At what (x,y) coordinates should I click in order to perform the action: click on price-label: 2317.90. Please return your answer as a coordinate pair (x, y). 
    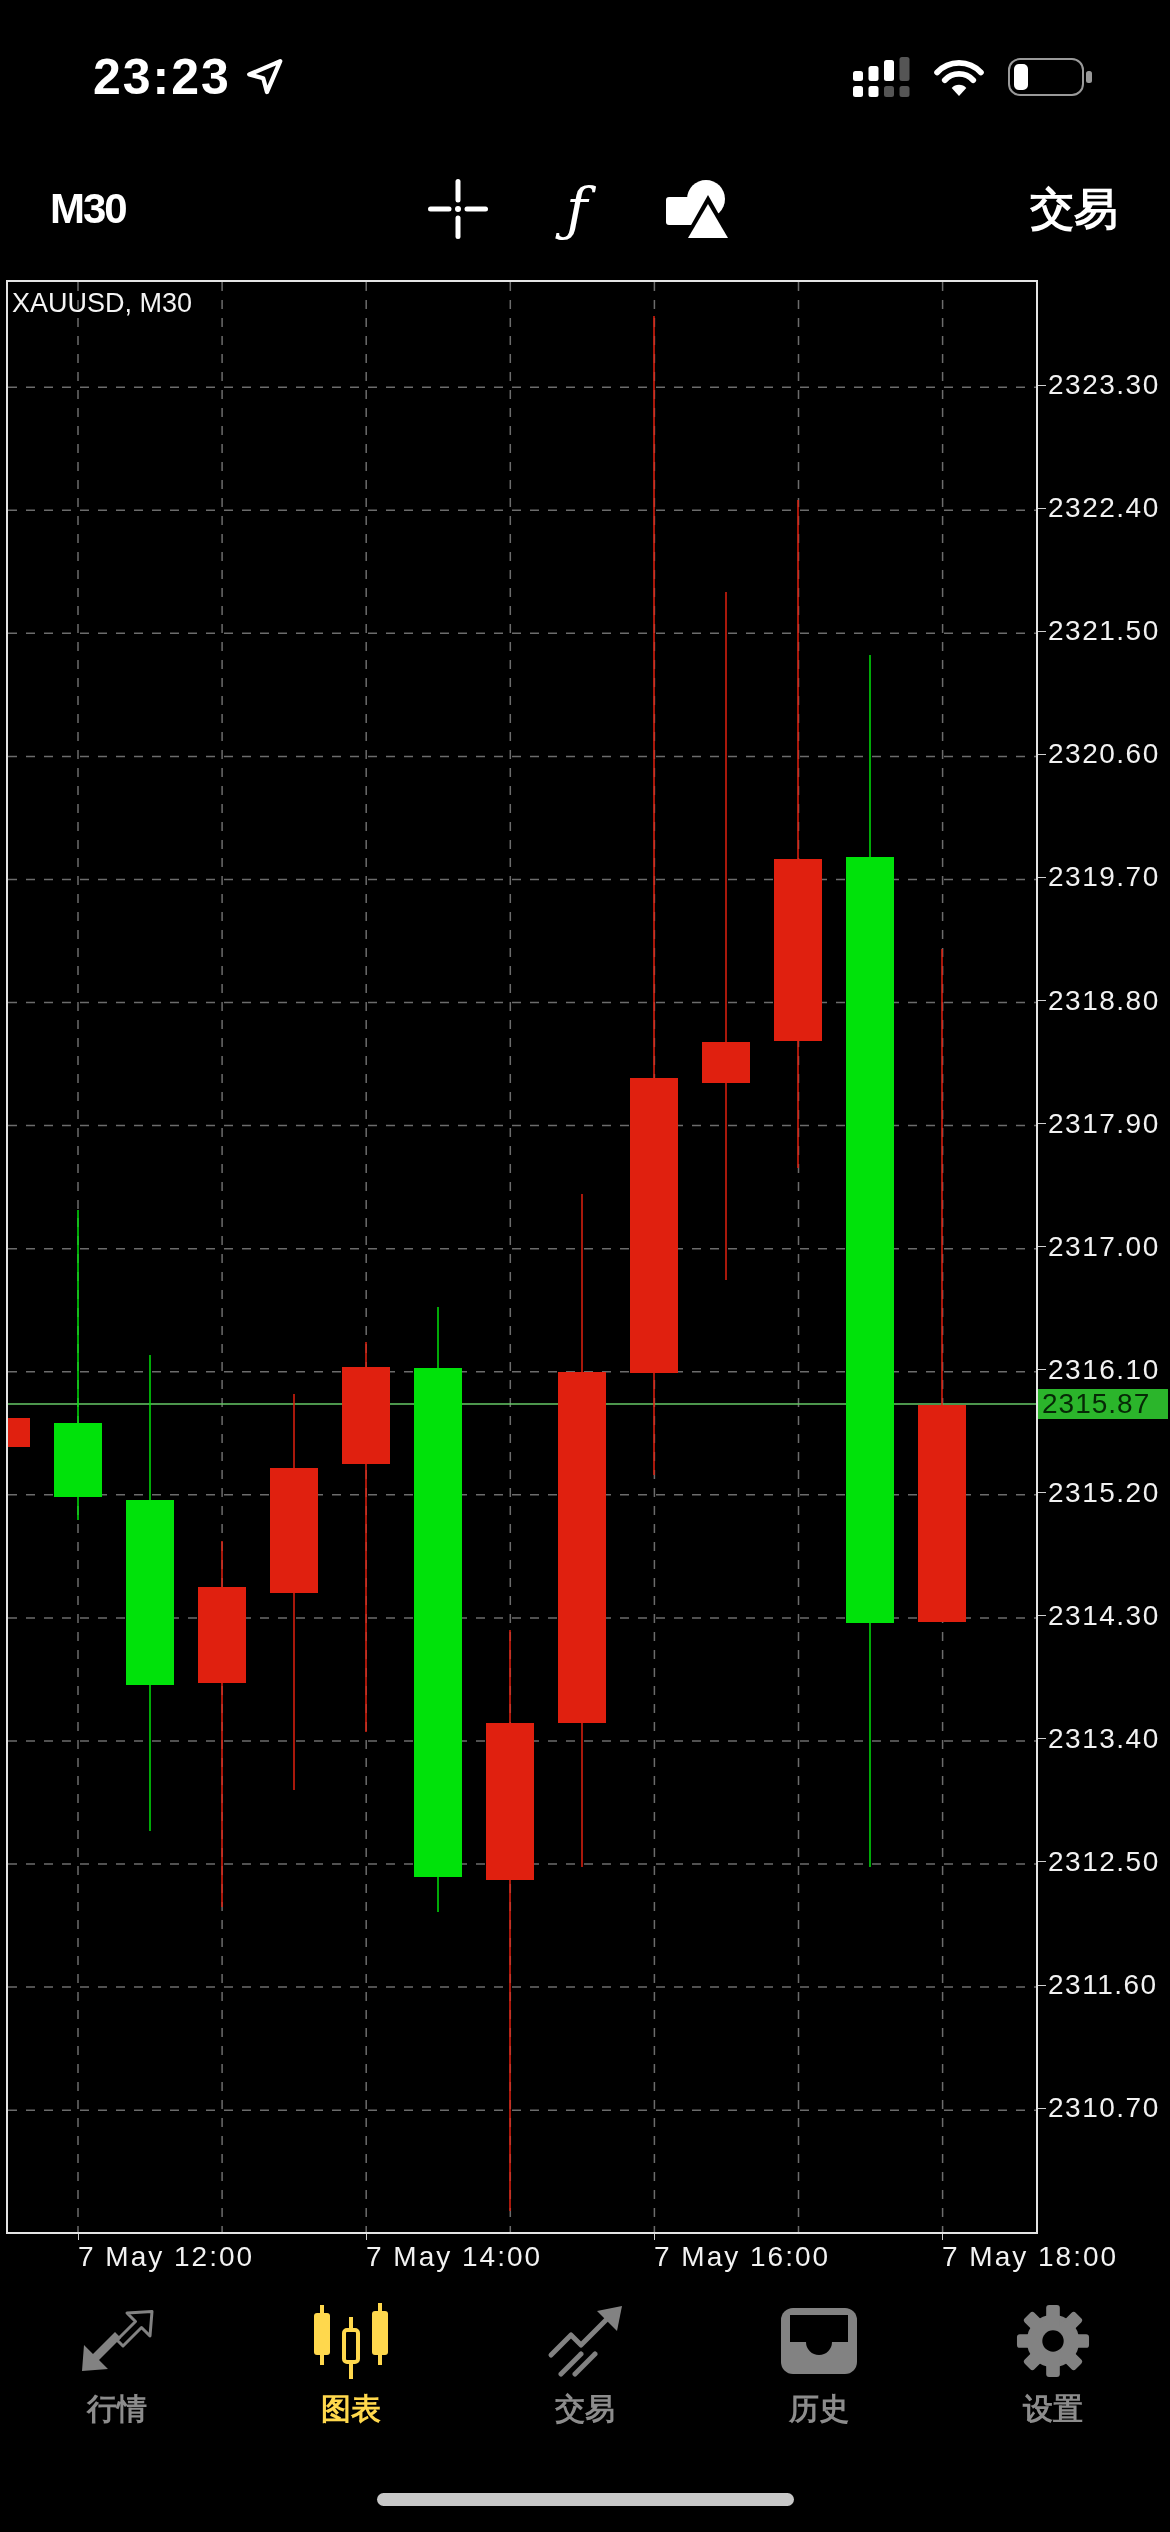
    Looking at the image, I should click on (1104, 1123).